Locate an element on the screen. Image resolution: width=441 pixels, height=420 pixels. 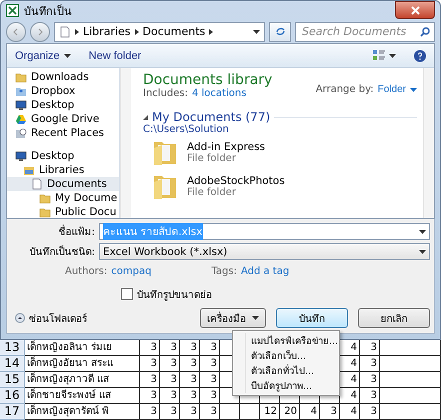
list-view-icon is located at coordinates (379, 55).